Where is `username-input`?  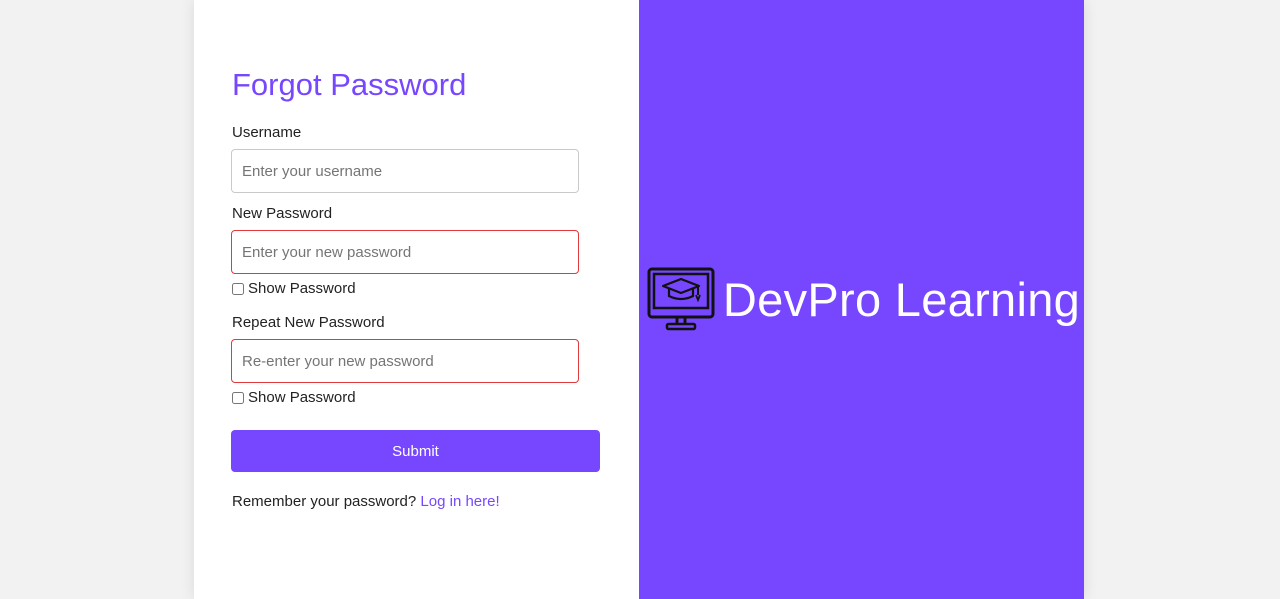
username-input is located at coordinates (405, 171).